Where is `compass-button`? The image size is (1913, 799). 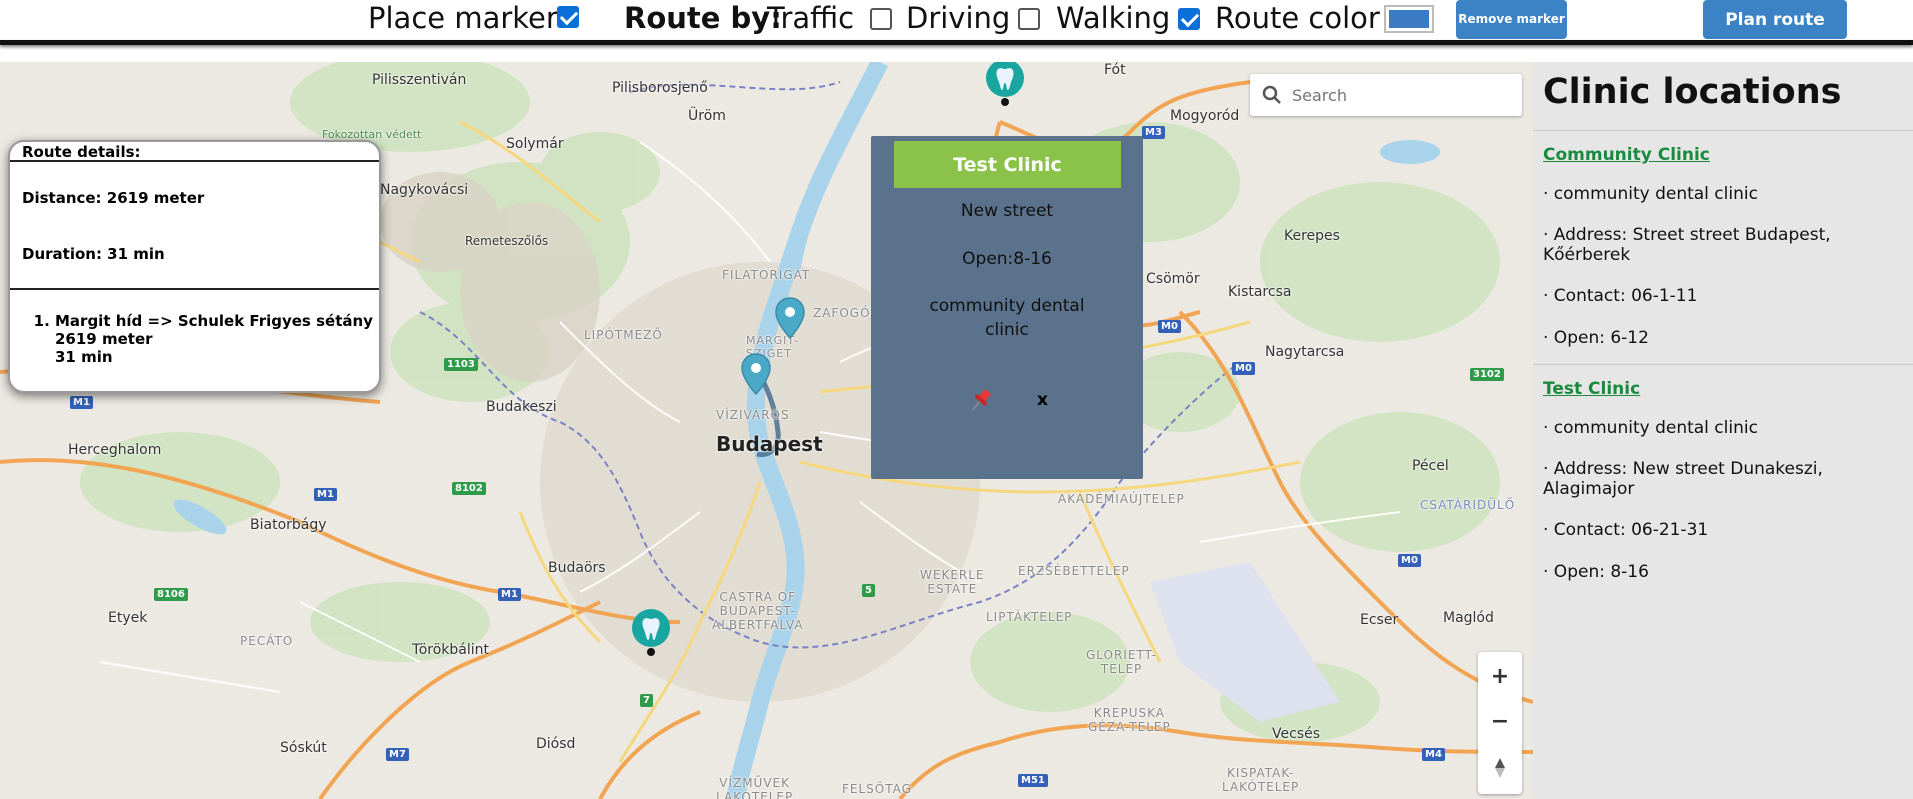
compass-button is located at coordinates (1500, 768).